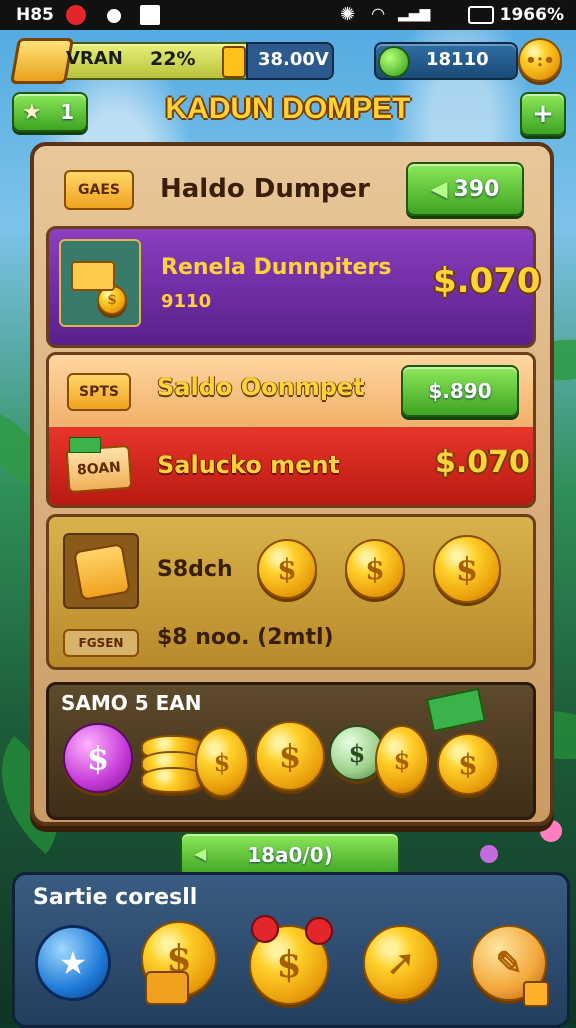 The width and height of the screenshot is (576, 1028). What do you see at coordinates (457, 59) in the screenshot?
I see `currency-secondary-value: 18110` at bounding box center [457, 59].